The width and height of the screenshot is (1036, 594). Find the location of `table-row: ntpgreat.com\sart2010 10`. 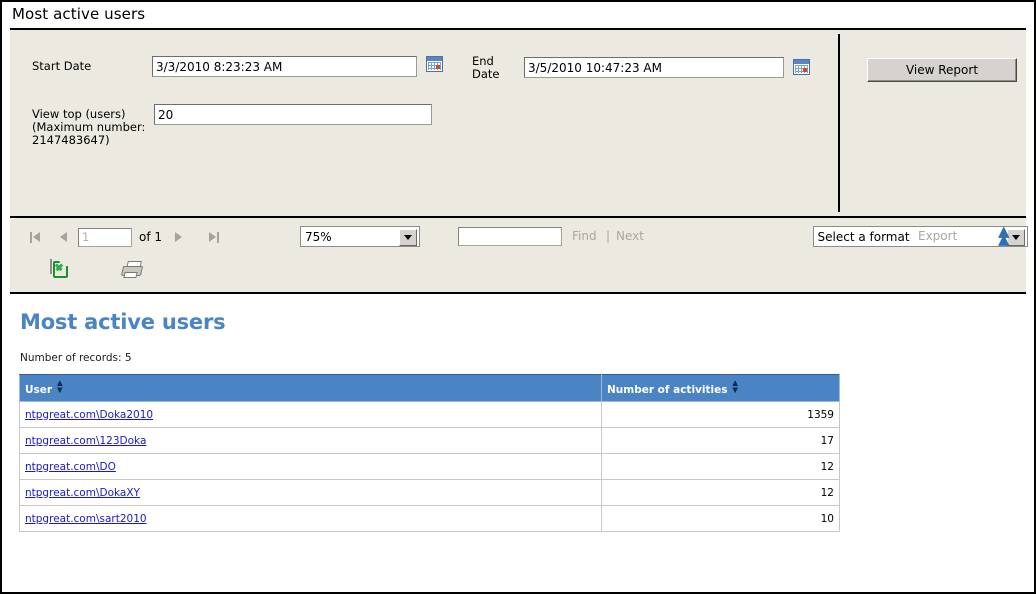

table-row: ntpgreat.com\sart2010 10 is located at coordinates (429, 518).